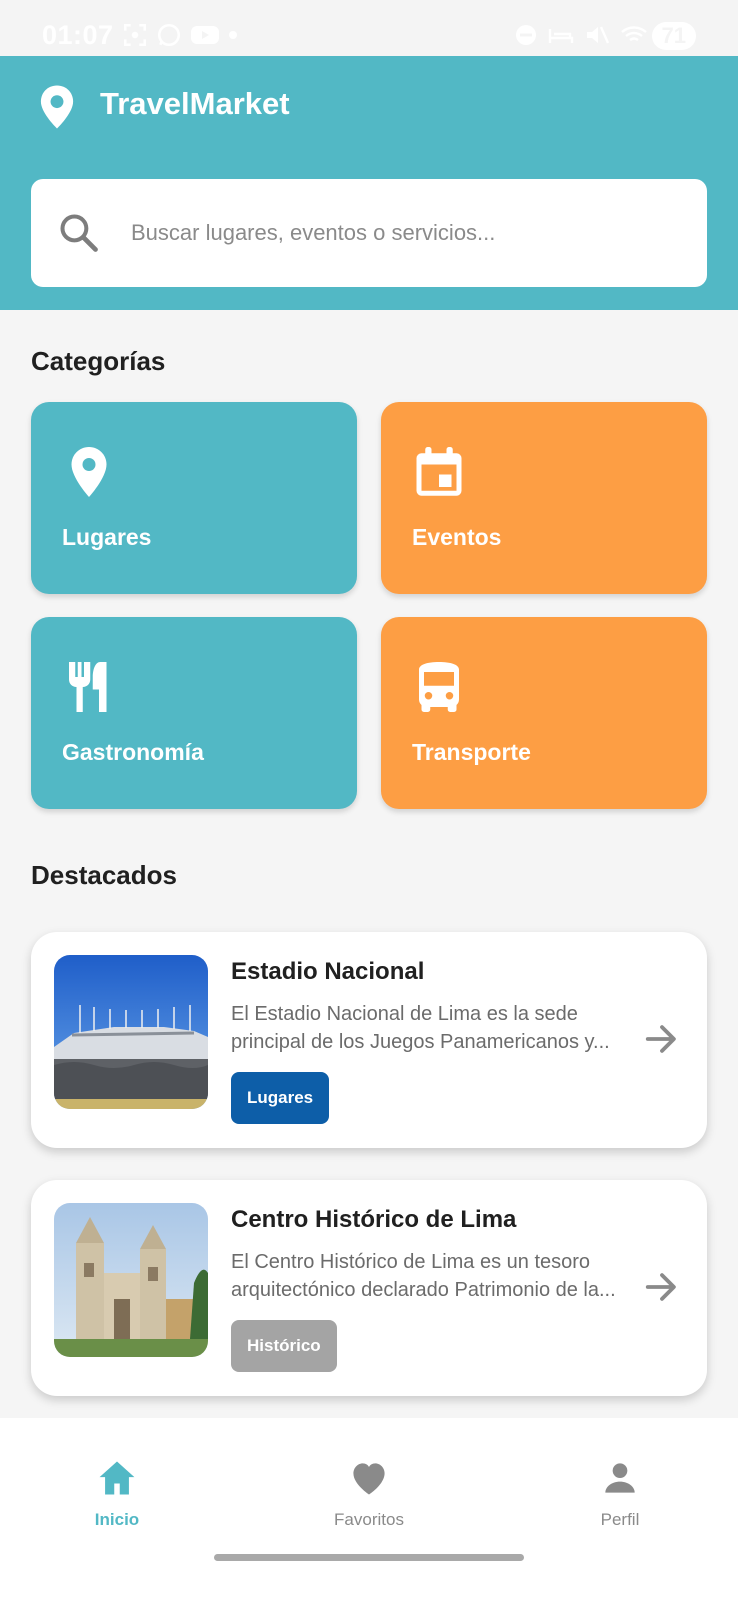  What do you see at coordinates (369, 1557) in the screenshot?
I see `home-indicator` at bounding box center [369, 1557].